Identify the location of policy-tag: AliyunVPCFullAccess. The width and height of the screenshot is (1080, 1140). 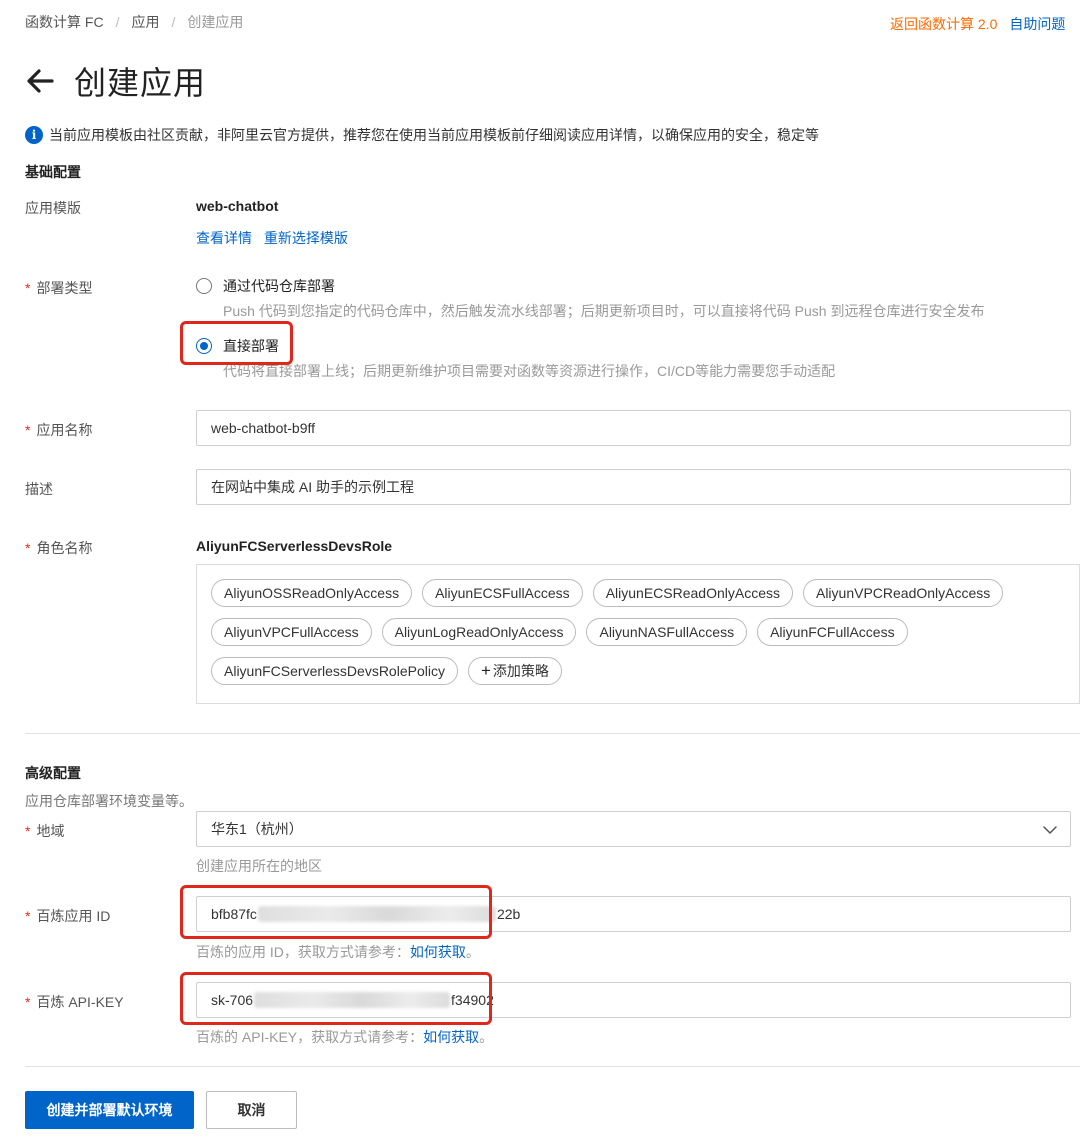
(291, 632).